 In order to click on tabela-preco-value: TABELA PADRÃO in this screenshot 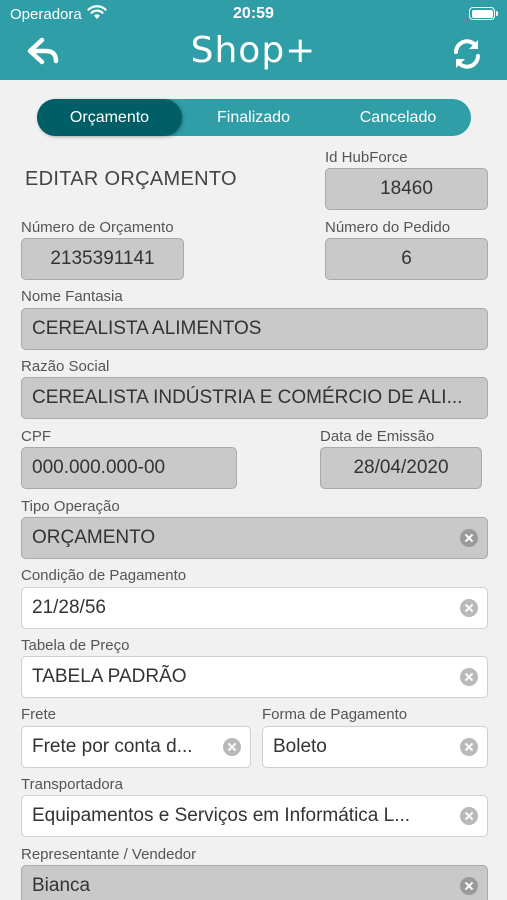, I will do `click(109, 676)`.